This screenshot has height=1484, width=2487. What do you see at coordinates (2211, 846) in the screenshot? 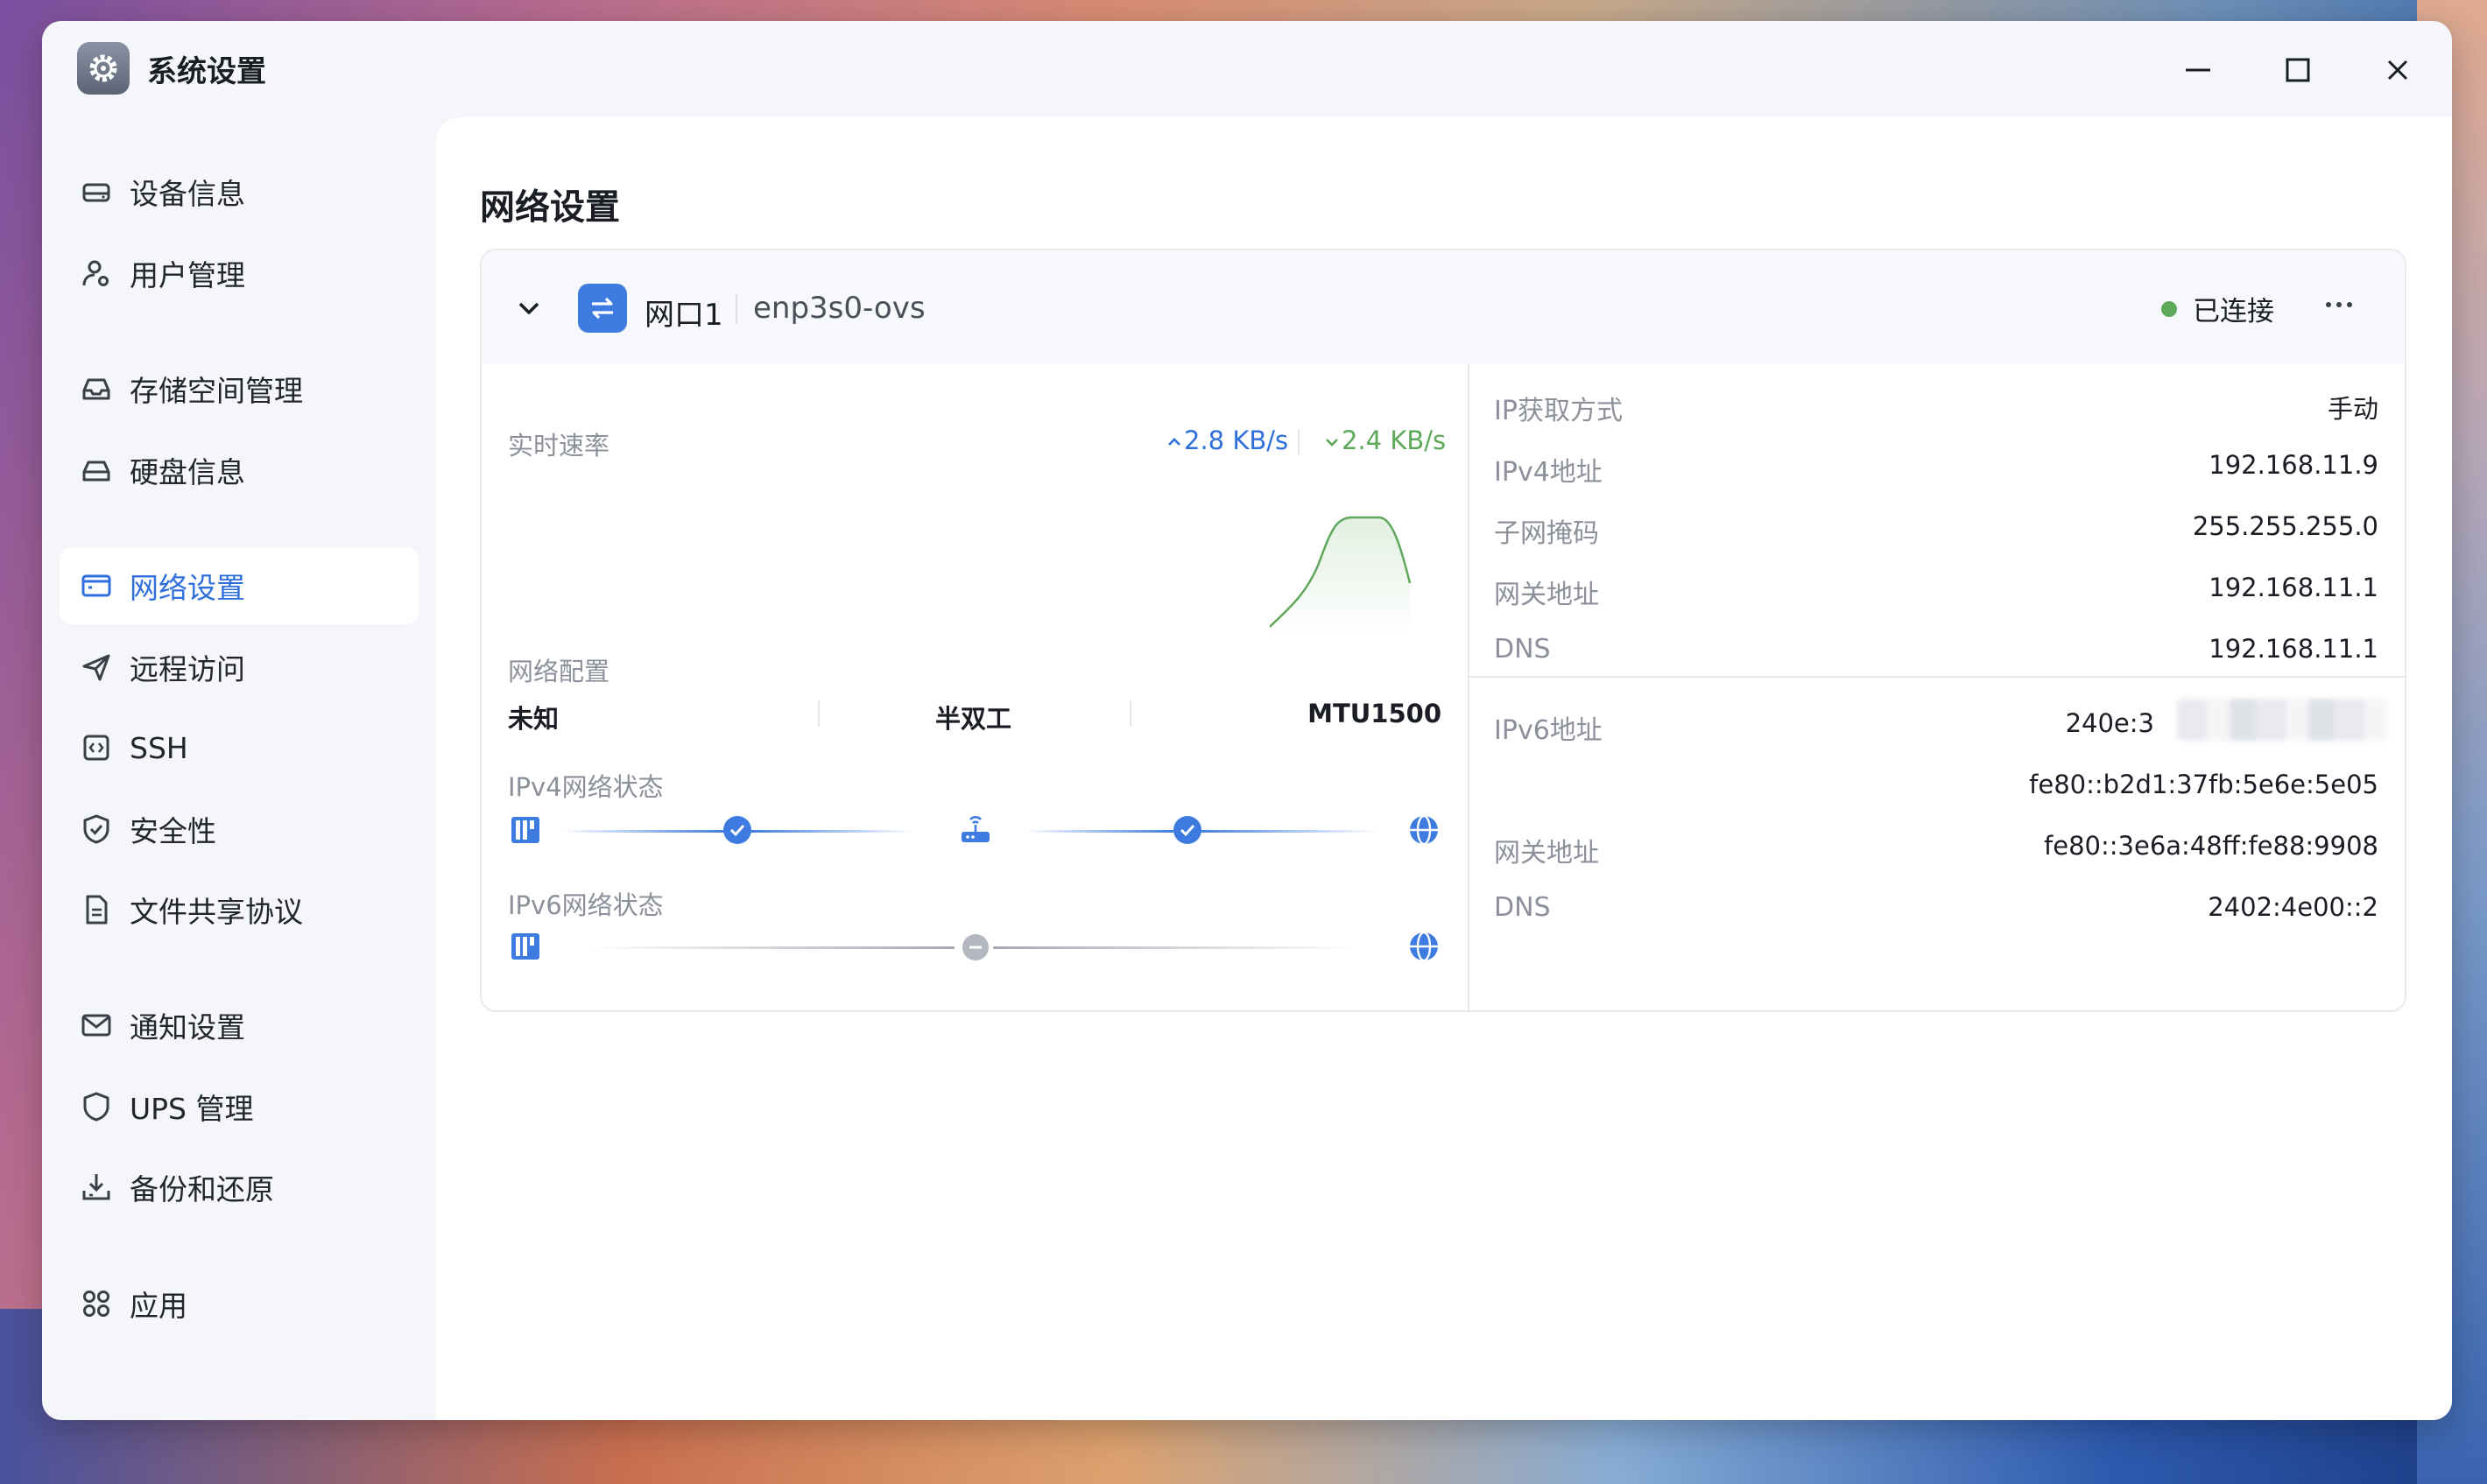
I see `kv-value: fe80::3e6a:48ff:fe88:9908` at bounding box center [2211, 846].